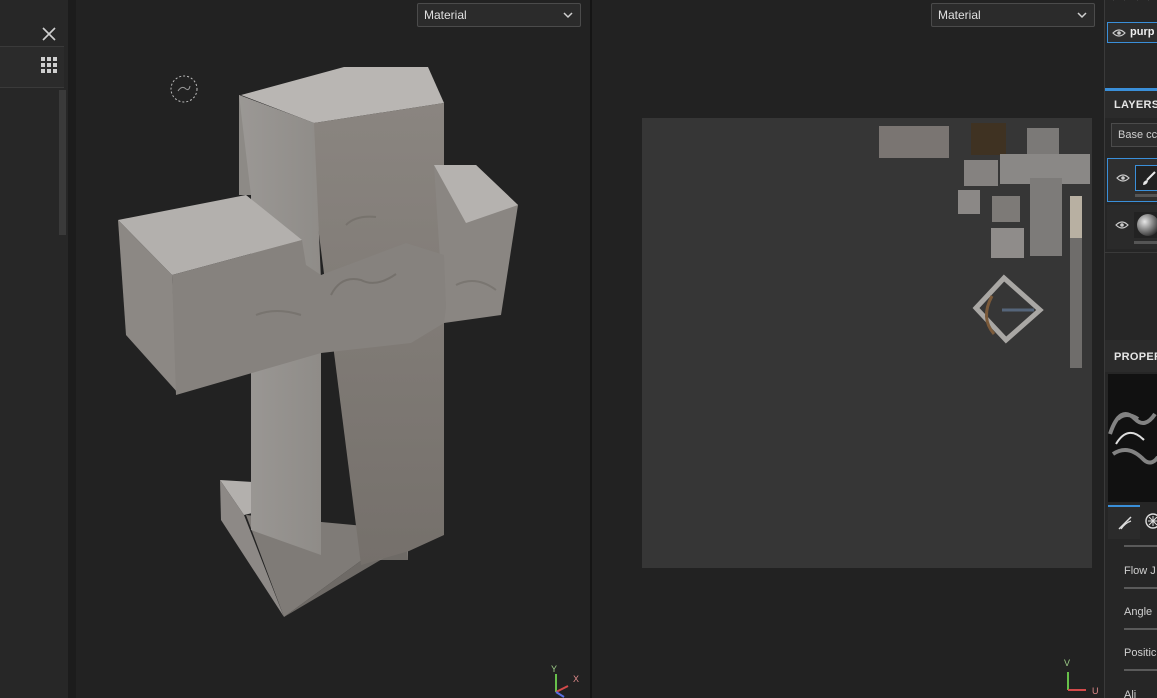  Describe the element at coordinates (1140, 571) in the screenshot. I see `param-label: Flow J` at that location.